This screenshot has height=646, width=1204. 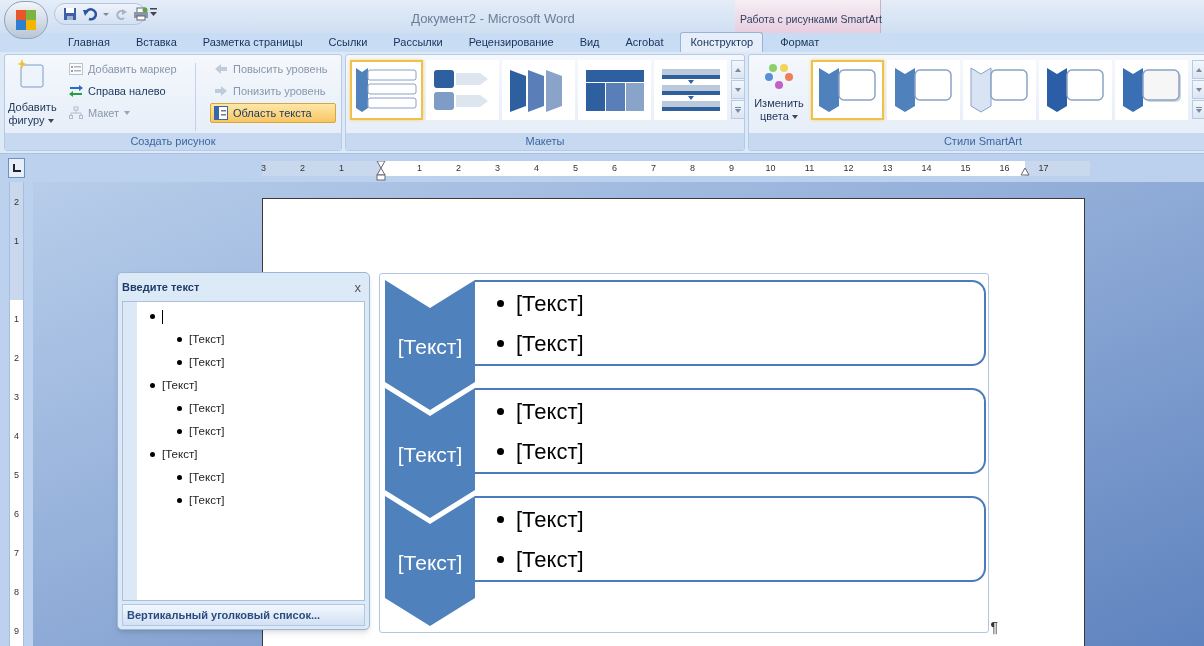 What do you see at coordinates (809, 168) in the screenshot?
I see `ruler-number: 11` at bounding box center [809, 168].